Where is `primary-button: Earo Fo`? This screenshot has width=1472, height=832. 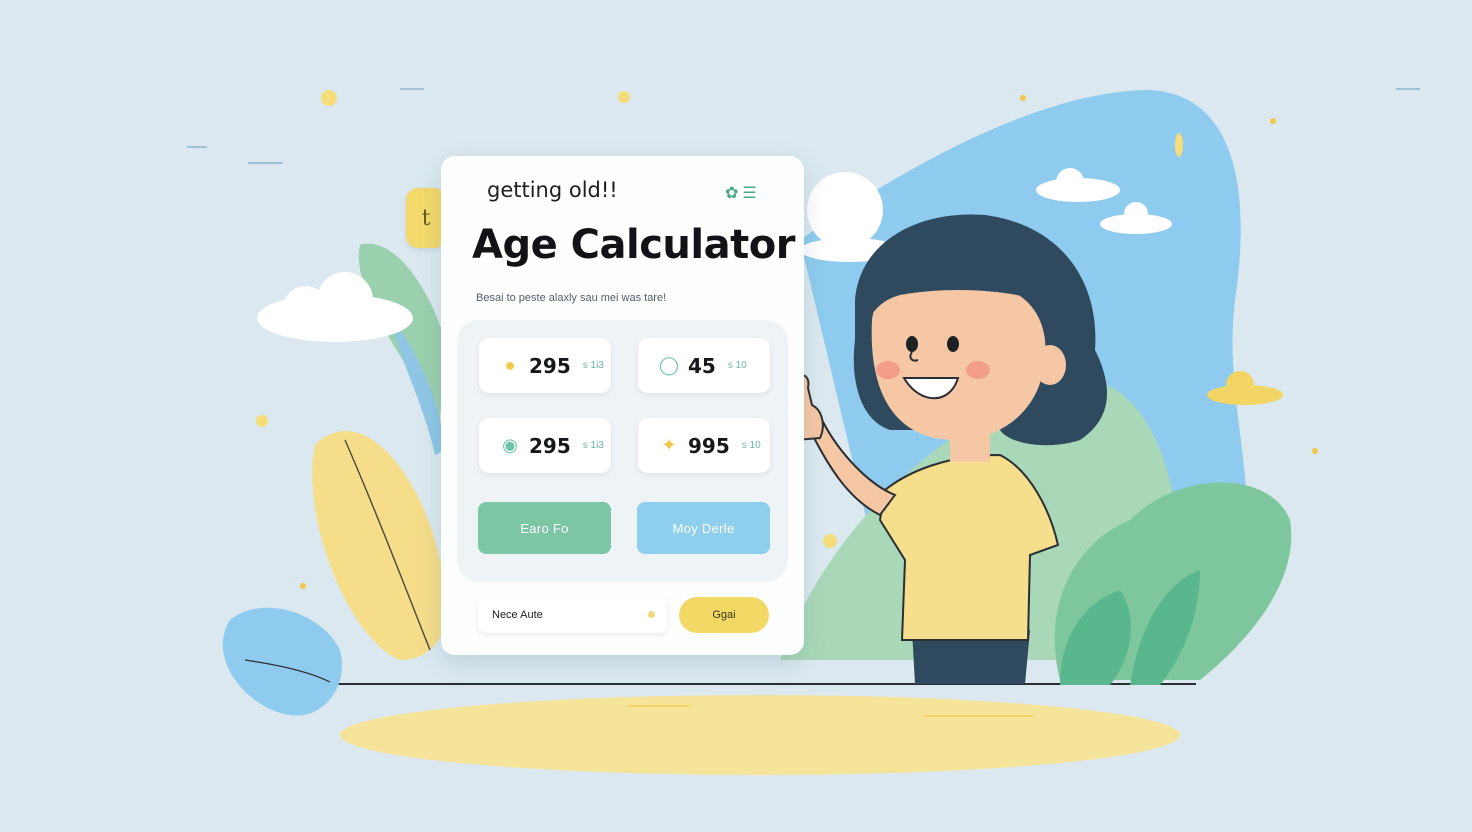
primary-button: Earo Fo is located at coordinates (544, 528).